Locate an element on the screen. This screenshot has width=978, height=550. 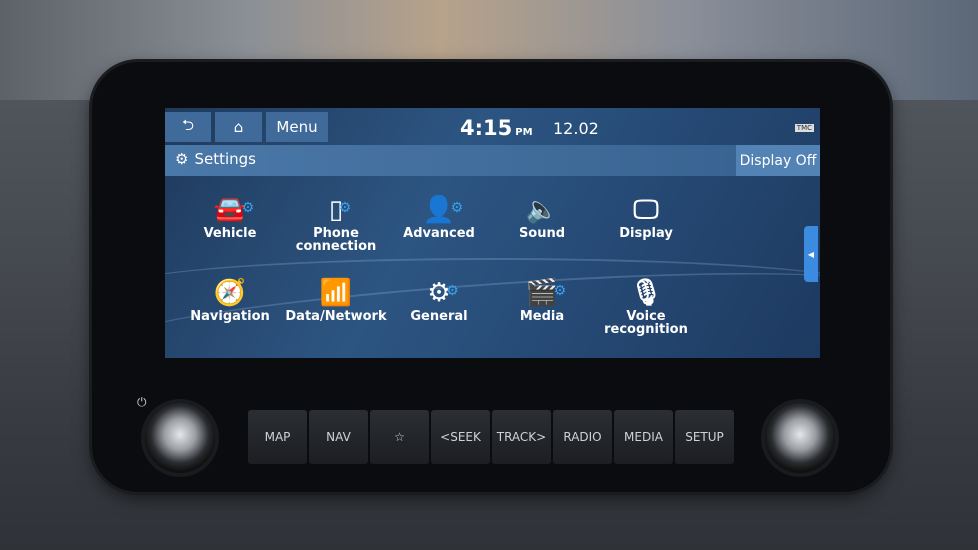
hard-button-favorite: ☆ is located at coordinates (399, 437).